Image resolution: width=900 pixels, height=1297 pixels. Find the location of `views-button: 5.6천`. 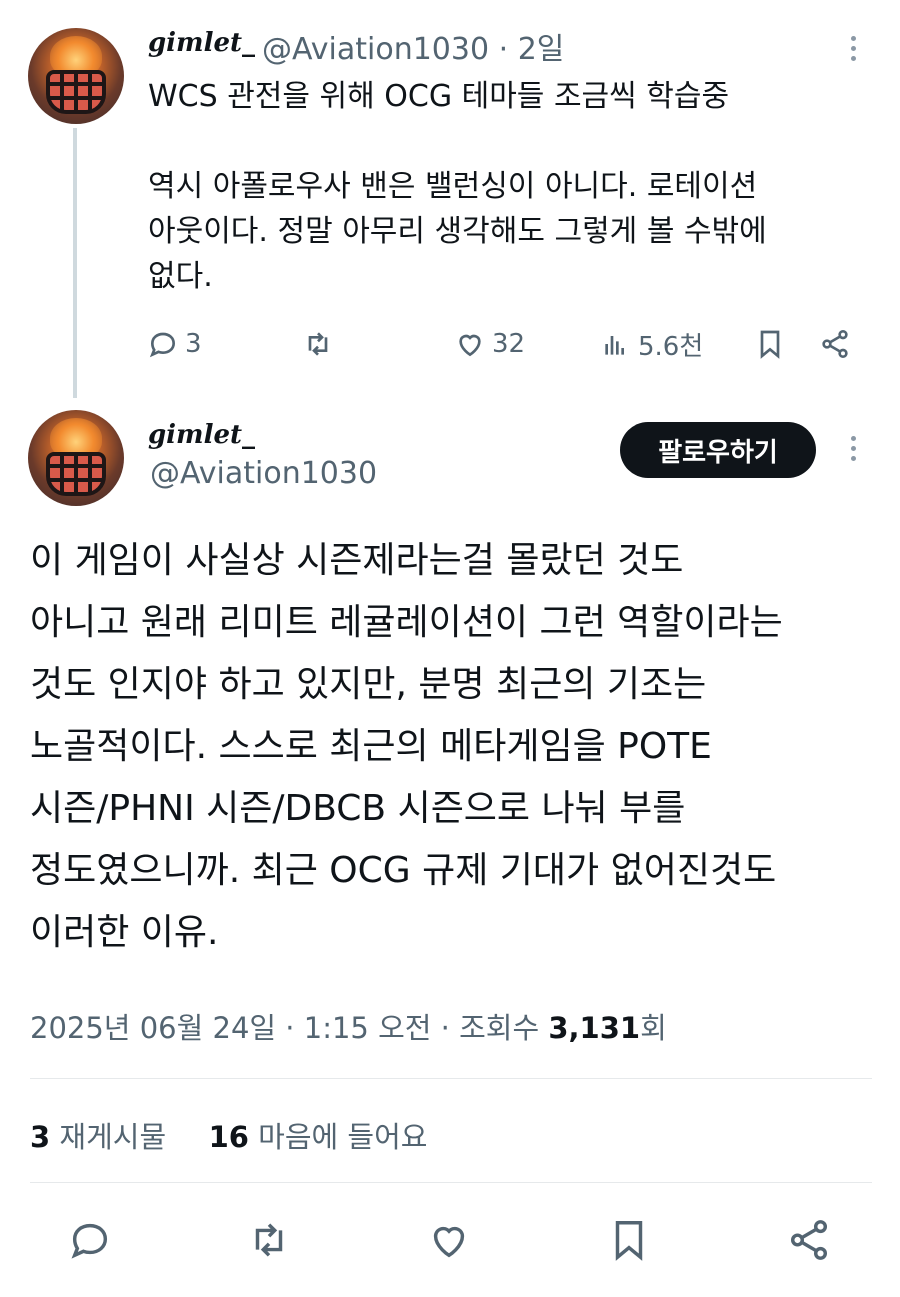

views-button: 5.6천 is located at coordinates (651, 344).